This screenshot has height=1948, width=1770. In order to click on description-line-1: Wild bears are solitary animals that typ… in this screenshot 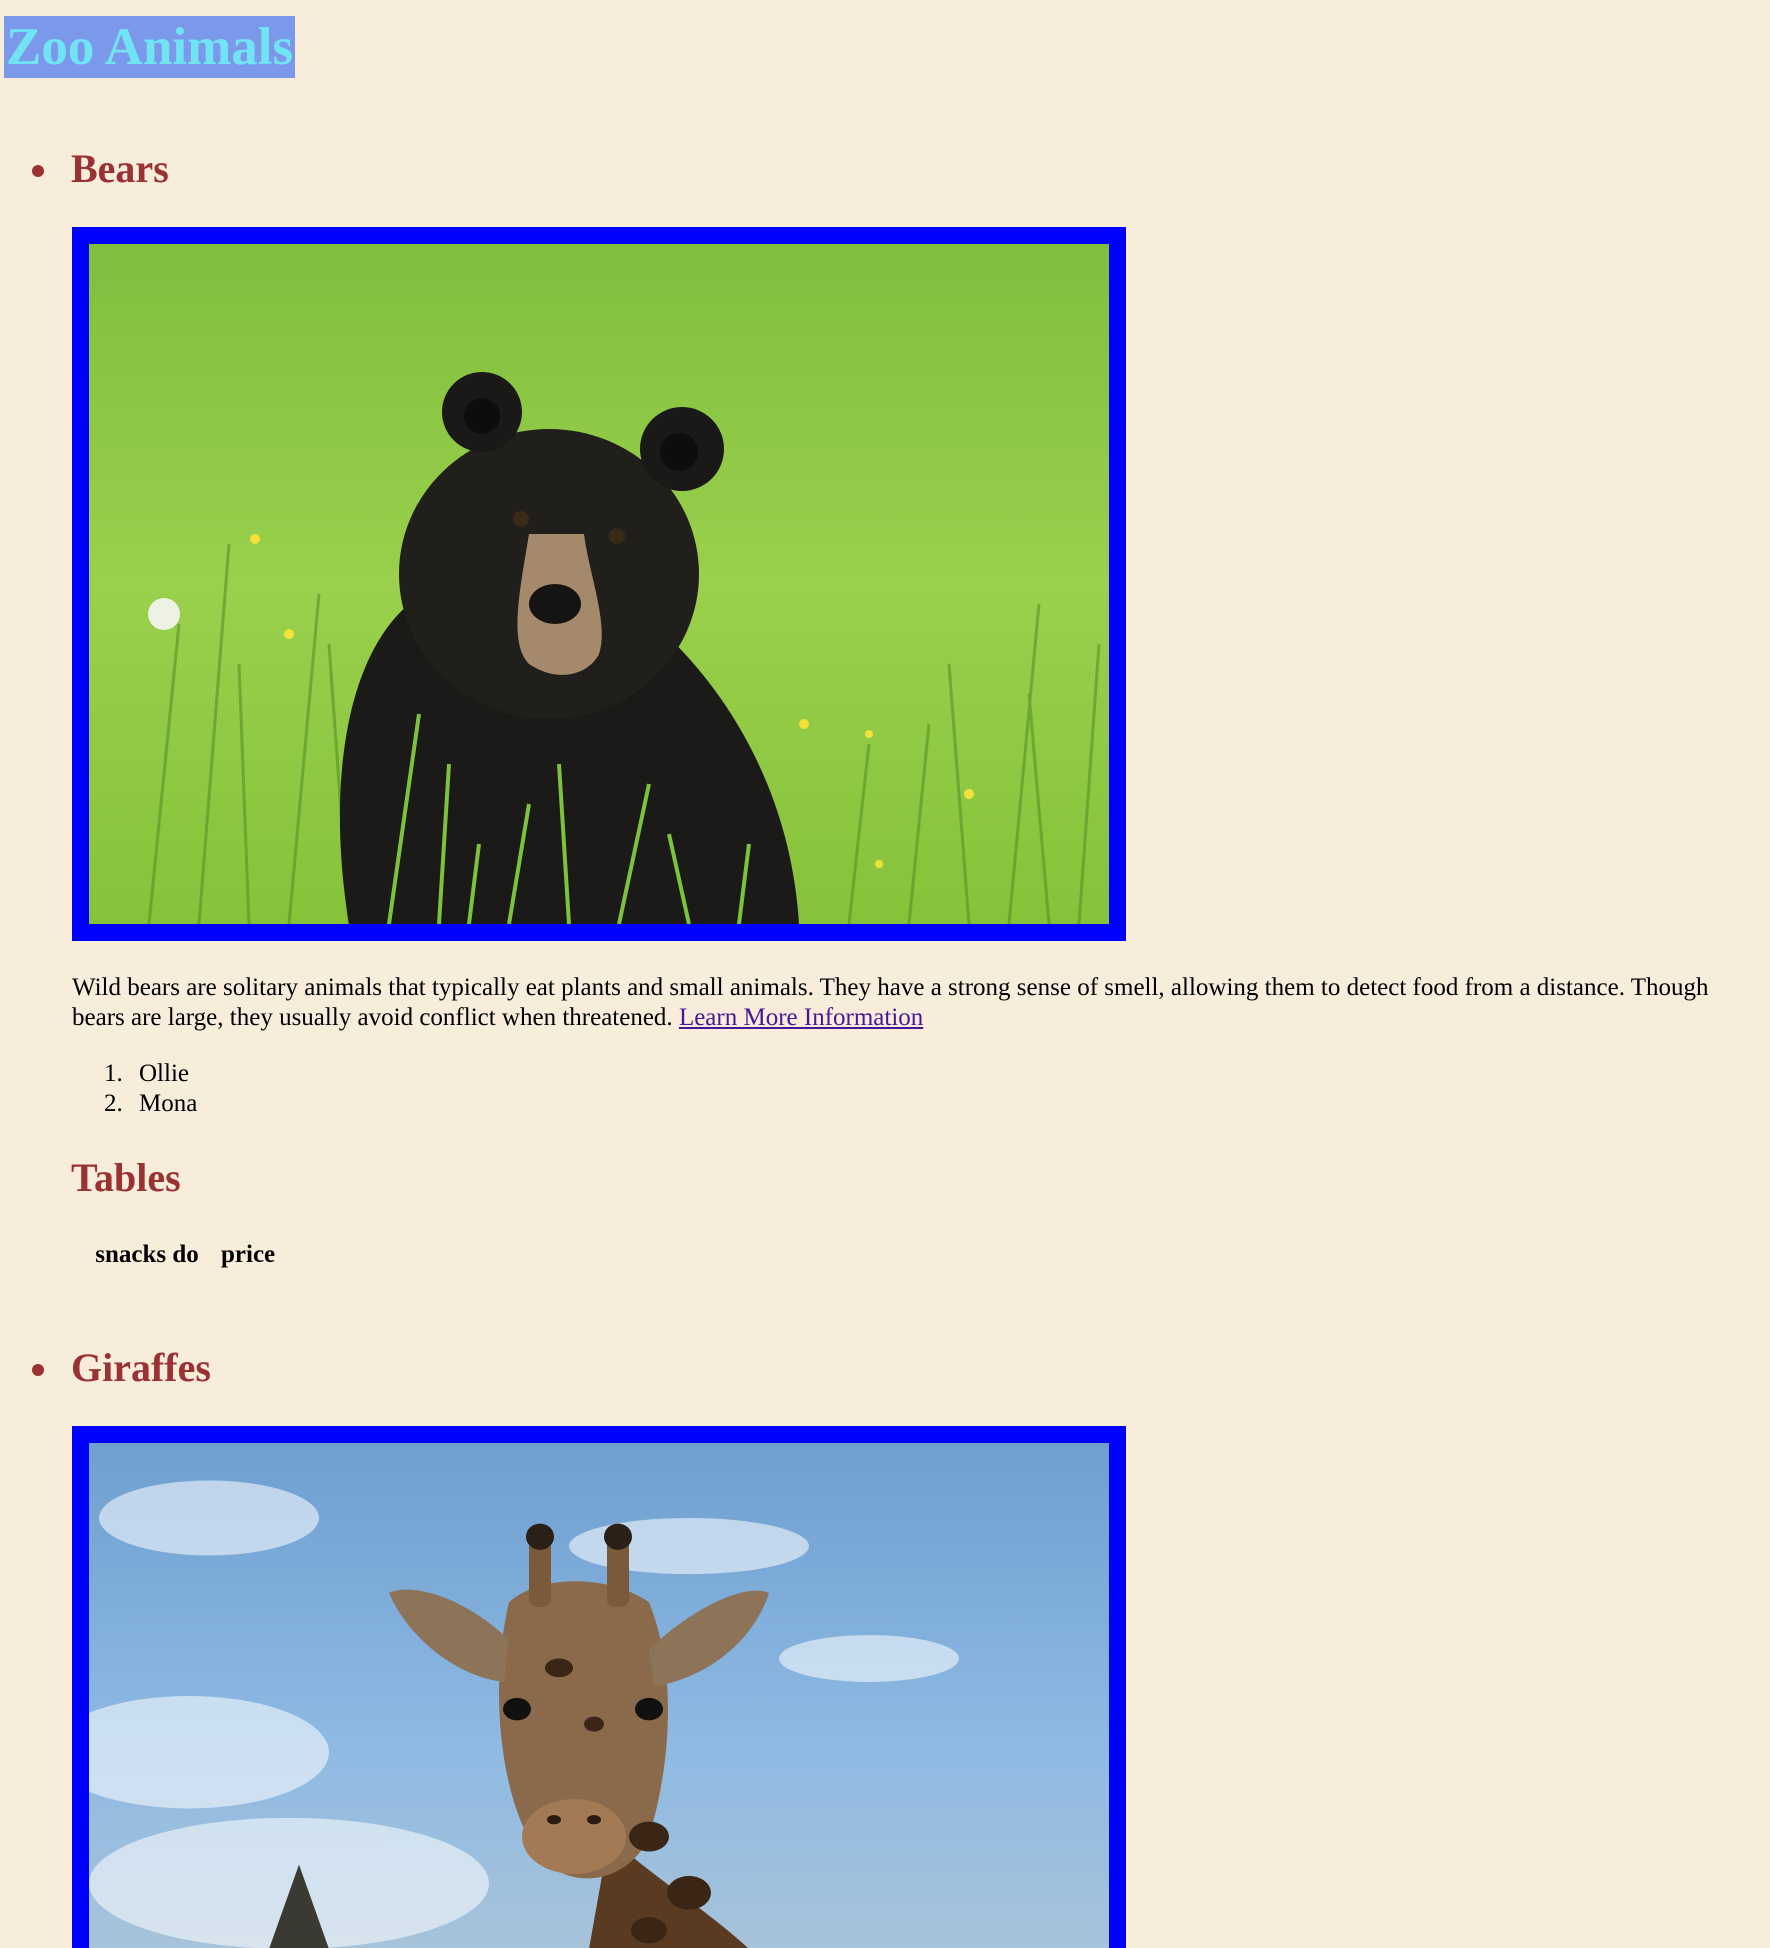, I will do `click(890, 987)`.